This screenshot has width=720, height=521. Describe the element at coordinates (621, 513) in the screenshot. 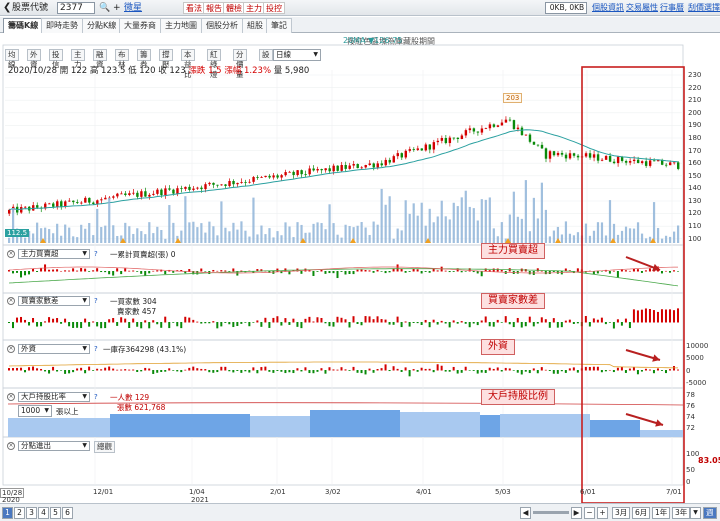

I see `range-3m: 3月` at that location.